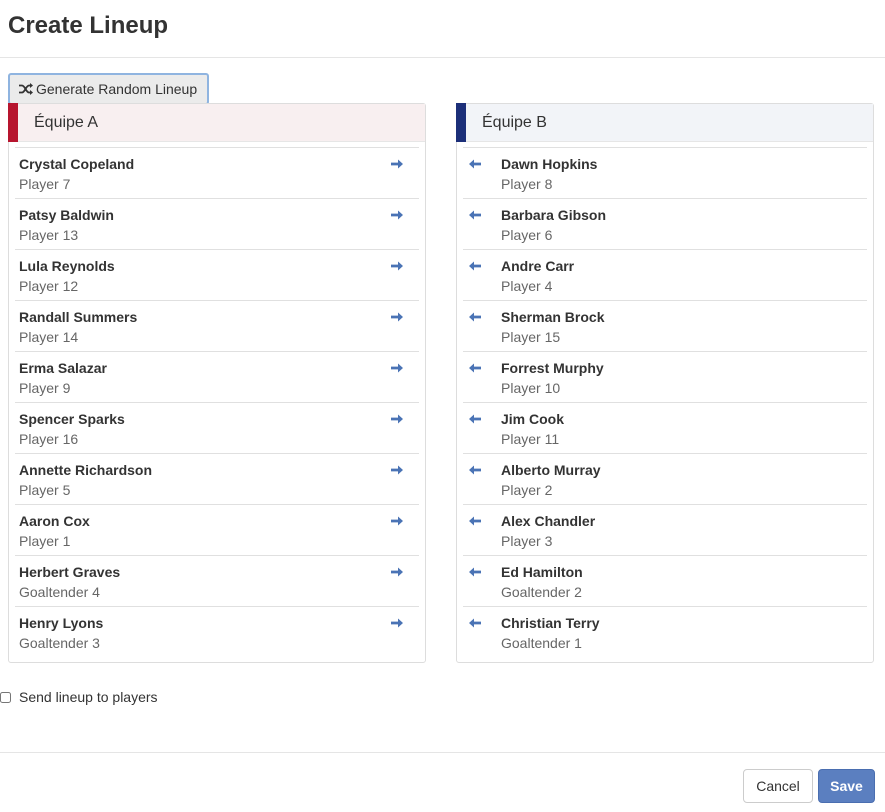 The image size is (885, 812). I want to click on modal-header: Create Lineup, so click(442, 29).